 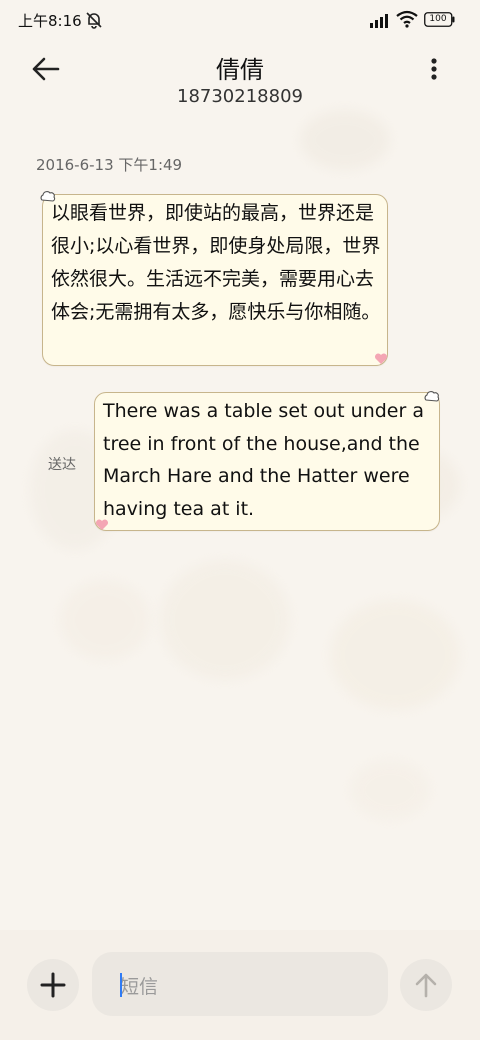 I want to click on delivery-status: 送达, so click(x=62, y=465).